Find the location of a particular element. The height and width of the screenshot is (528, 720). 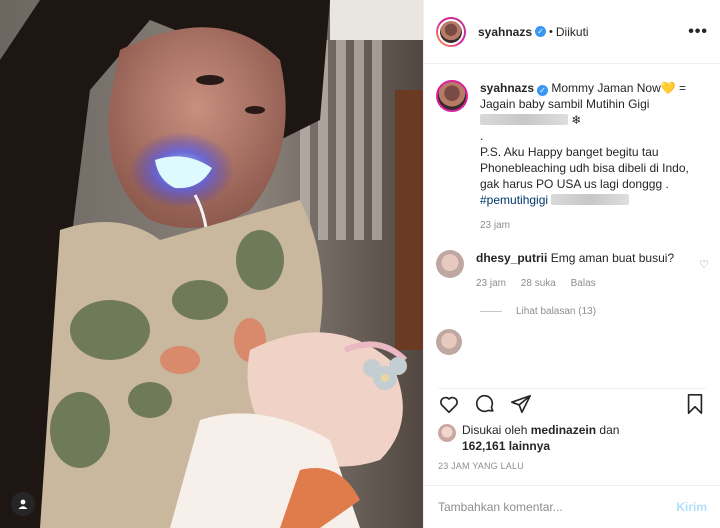

comment-meta: 23 jam 28 suka Balas is located at coordinates (576, 284).